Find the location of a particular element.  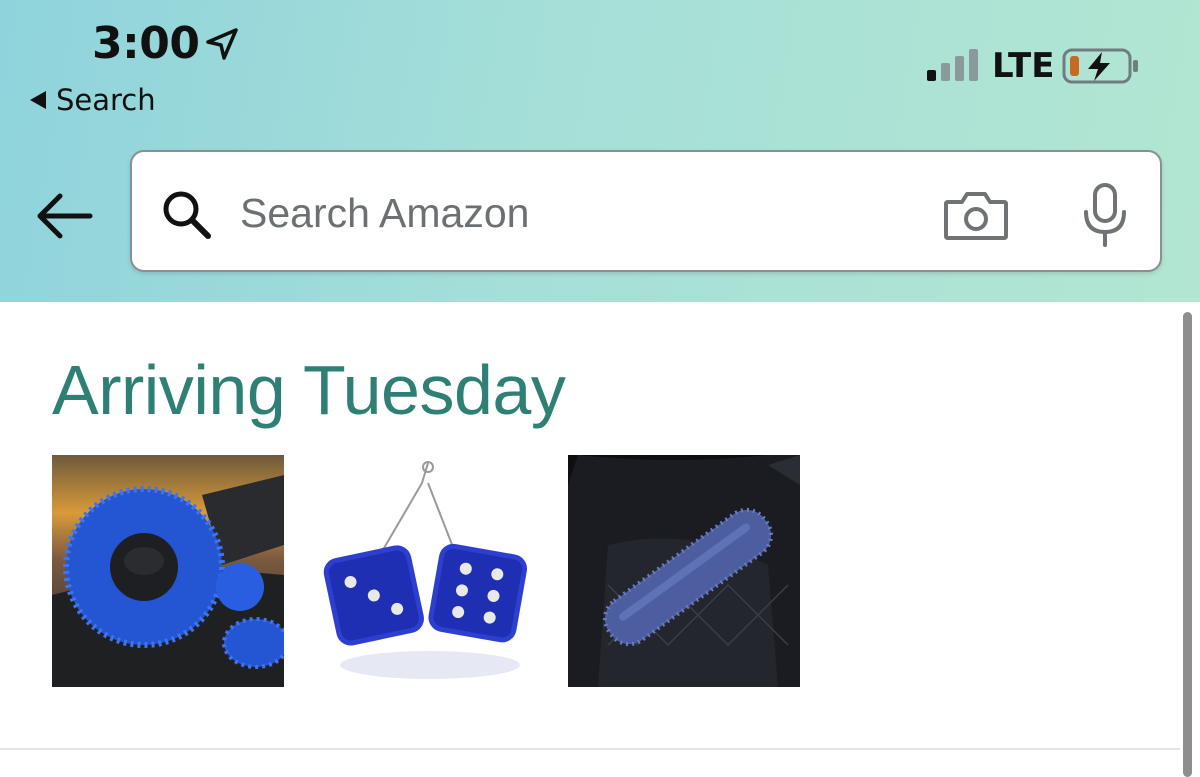

search-input is located at coordinates (570, 213).